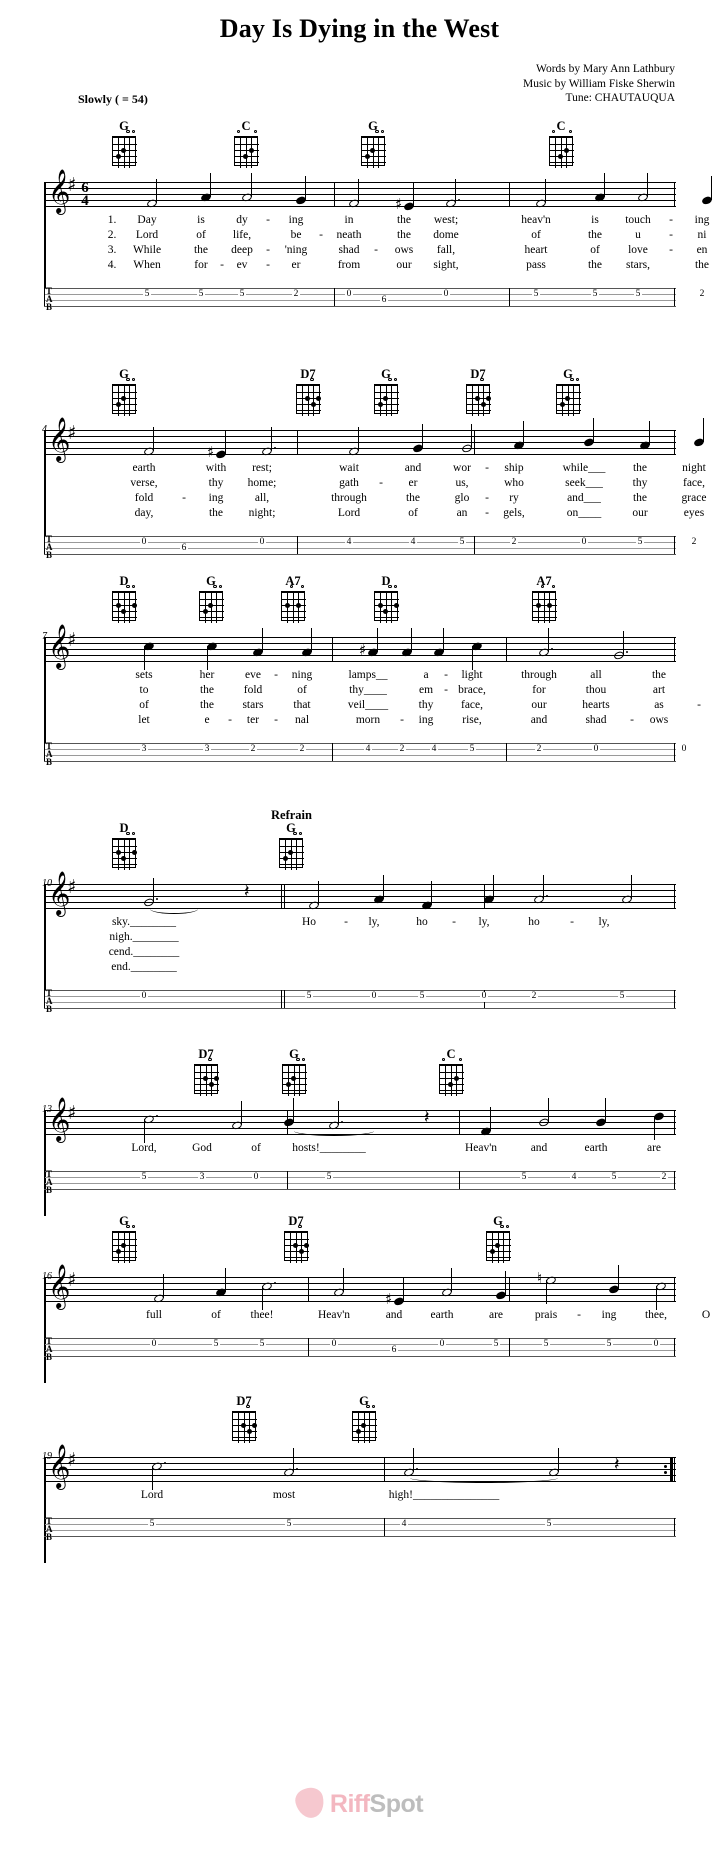 This screenshot has width=719, height=1860. I want to click on lyric-syllable: thee!, so click(262, 1315).